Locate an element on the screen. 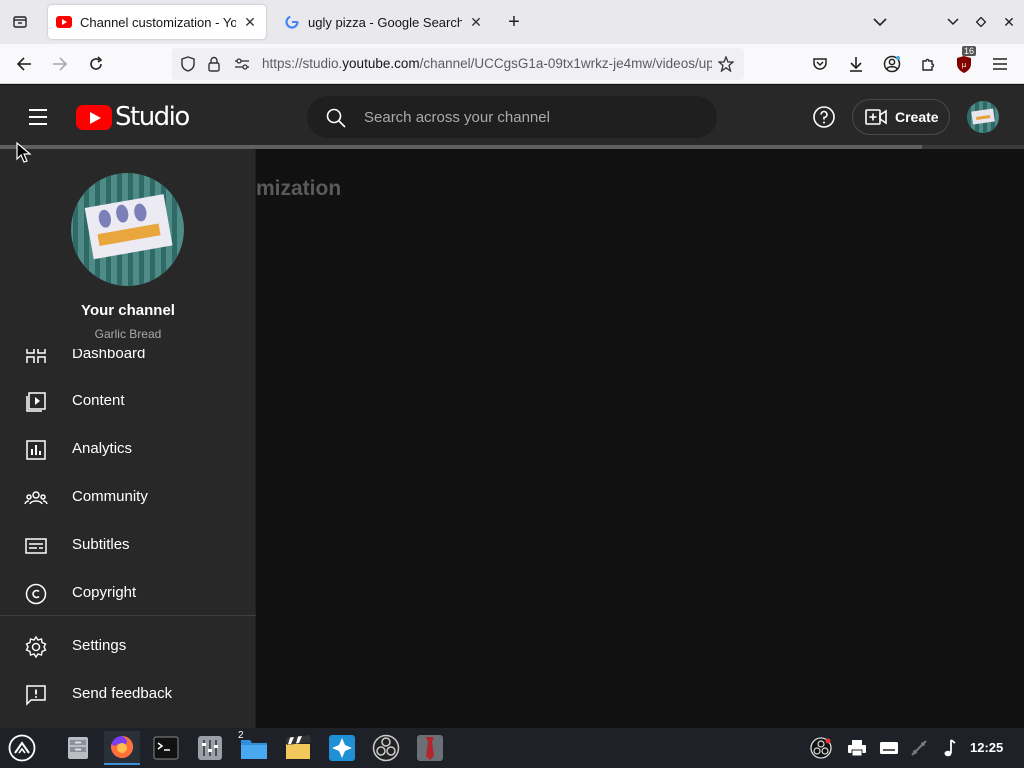 This screenshot has height=768, width=1024. content-icon is located at coordinates (36, 402).